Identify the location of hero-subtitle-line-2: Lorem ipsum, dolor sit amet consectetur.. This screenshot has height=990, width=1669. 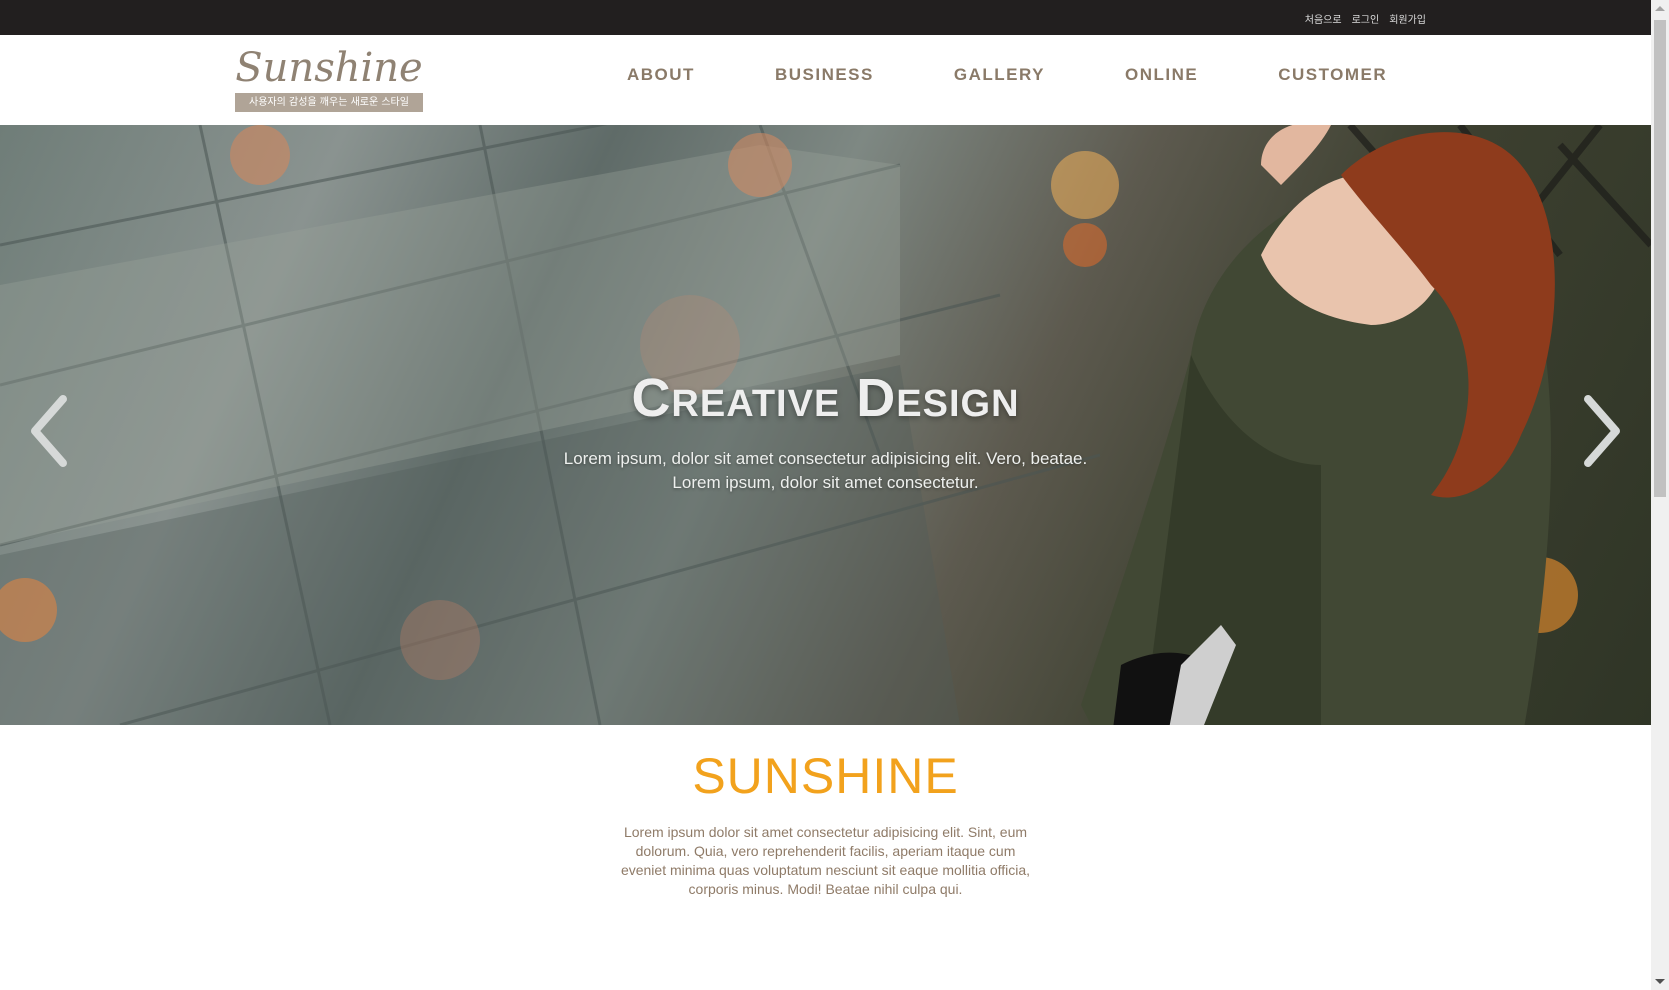
(825, 482).